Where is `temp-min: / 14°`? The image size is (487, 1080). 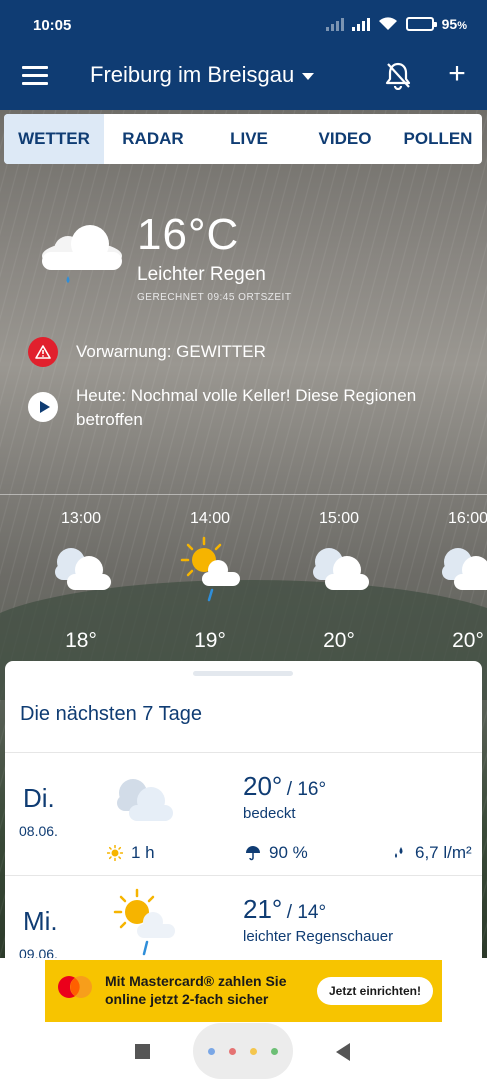
temp-min: / 14° is located at coordinates (306, 912).